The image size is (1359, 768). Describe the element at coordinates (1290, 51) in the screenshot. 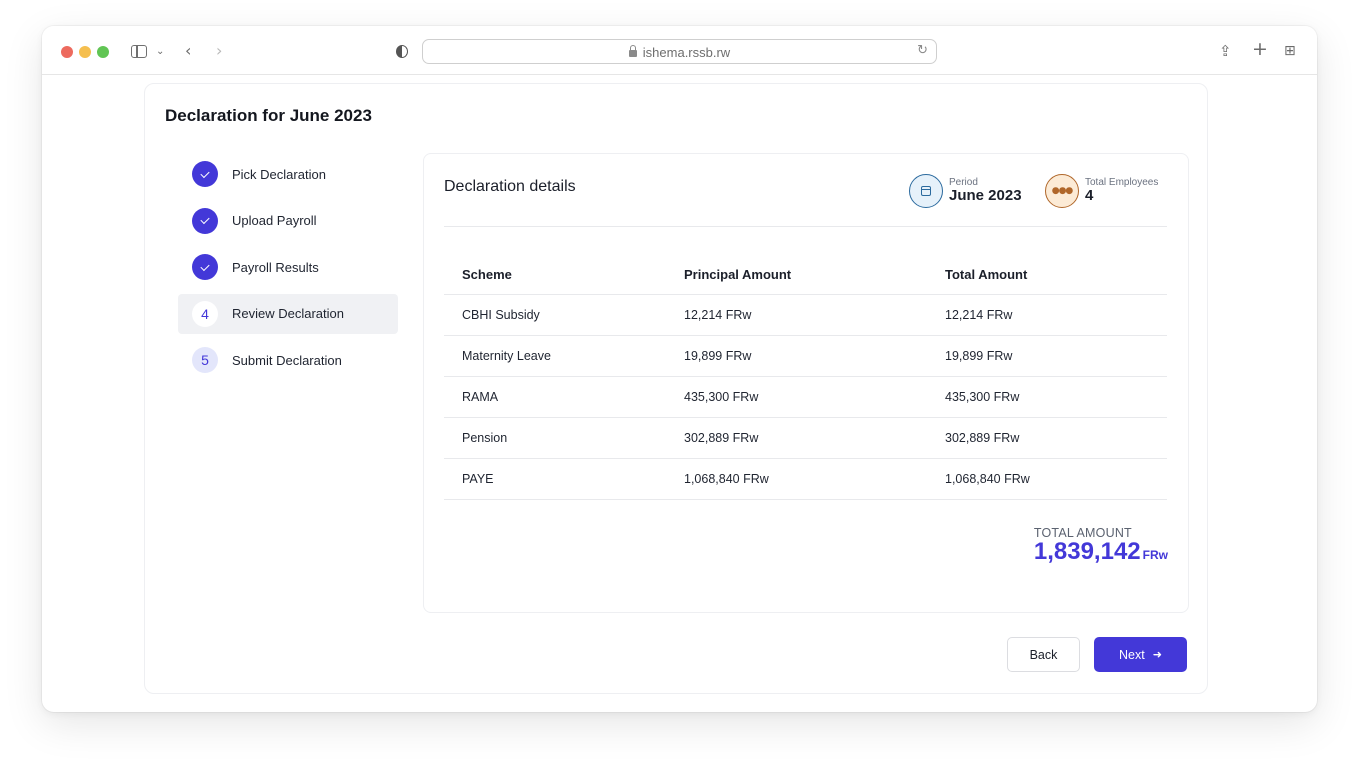

I see `tabs-overview-icon: ⊞` at that location.